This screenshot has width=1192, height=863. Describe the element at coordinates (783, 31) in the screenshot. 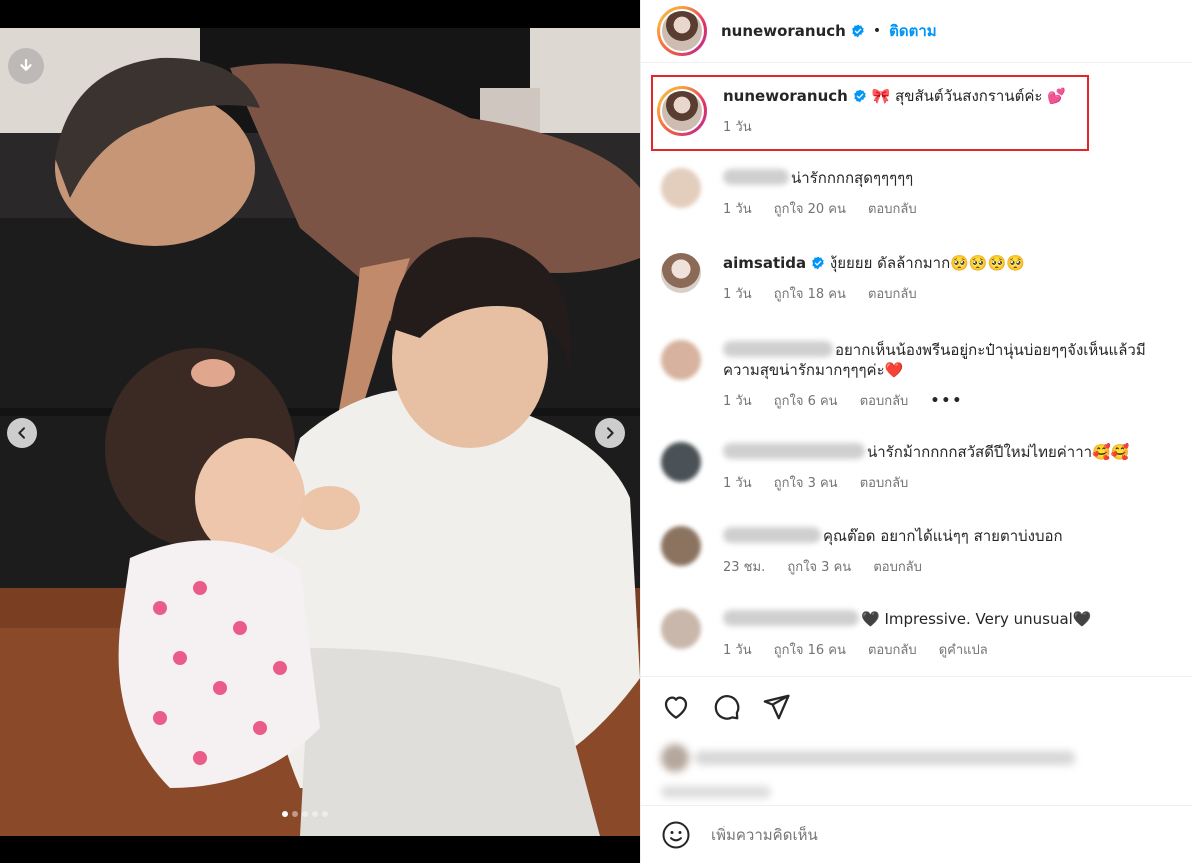

I see `author-username: nuneworanuch` at that location.